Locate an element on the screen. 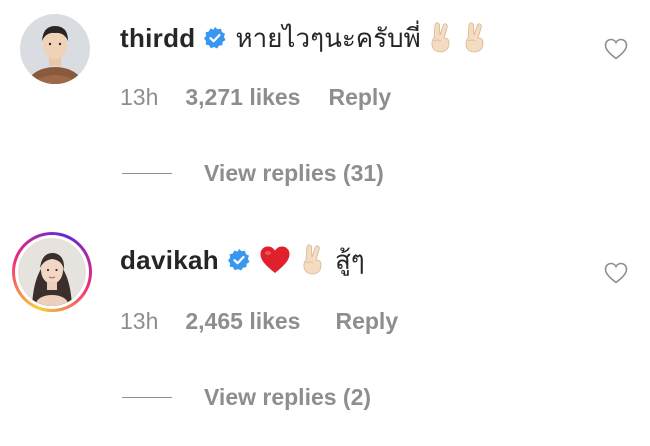 This screenshot has height=446, width=650. username: davikah is located at coordinates (169, 260).